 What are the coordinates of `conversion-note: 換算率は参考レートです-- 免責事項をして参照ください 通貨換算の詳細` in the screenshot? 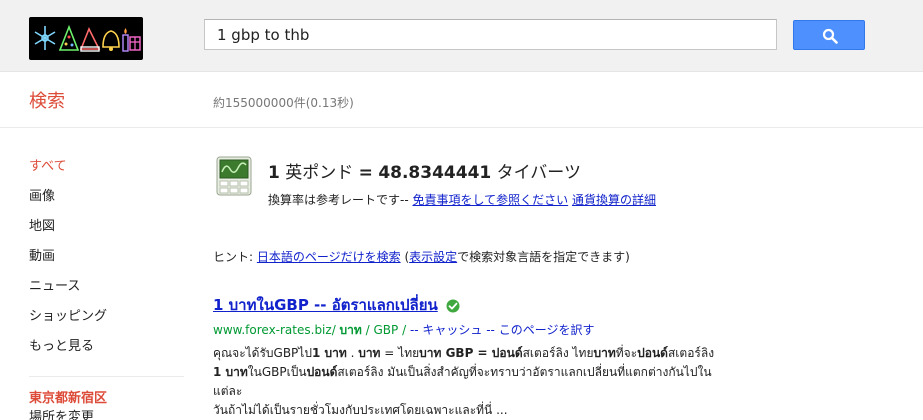 It's located at (462, 199).